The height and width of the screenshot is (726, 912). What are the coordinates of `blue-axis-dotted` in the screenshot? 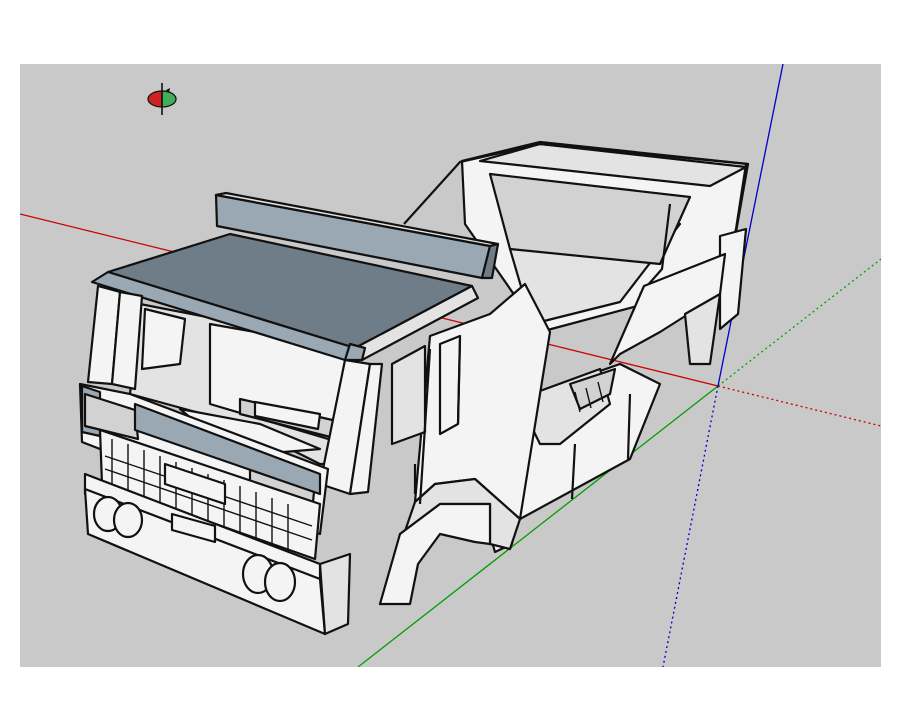 It's located at (690, 526).